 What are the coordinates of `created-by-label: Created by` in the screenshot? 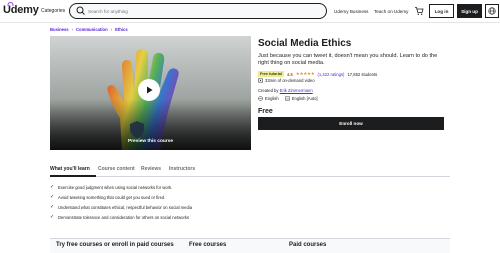 It's located at (268, 90).